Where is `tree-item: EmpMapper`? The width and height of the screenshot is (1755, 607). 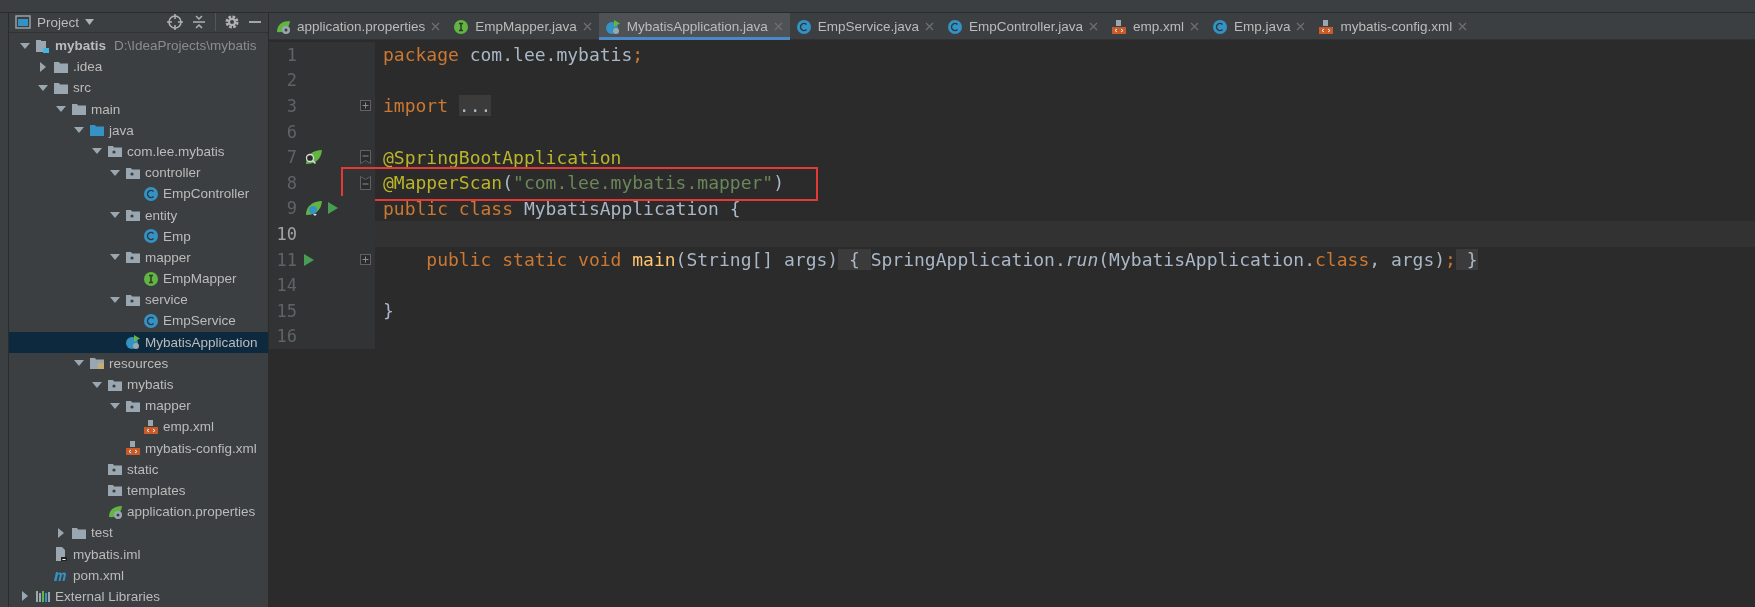 tree-item: EmpMapper is located at coordinates (138, 279).